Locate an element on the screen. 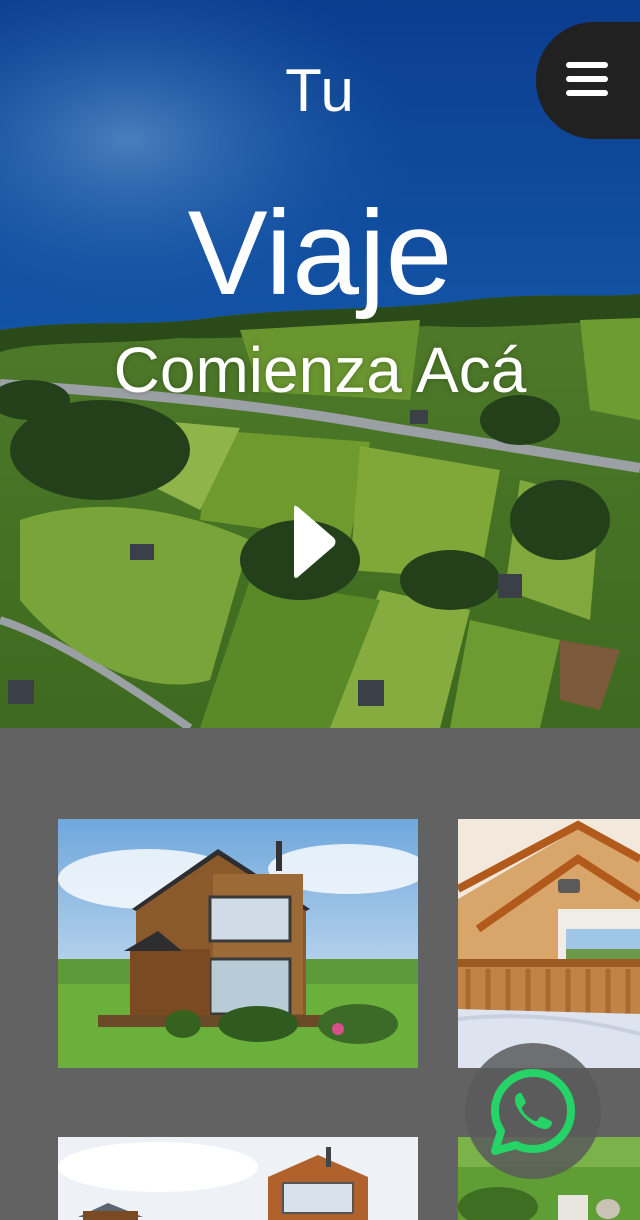 The image size is (640, 1220). whatsapp-icon is located at coordinates (533, 1112).